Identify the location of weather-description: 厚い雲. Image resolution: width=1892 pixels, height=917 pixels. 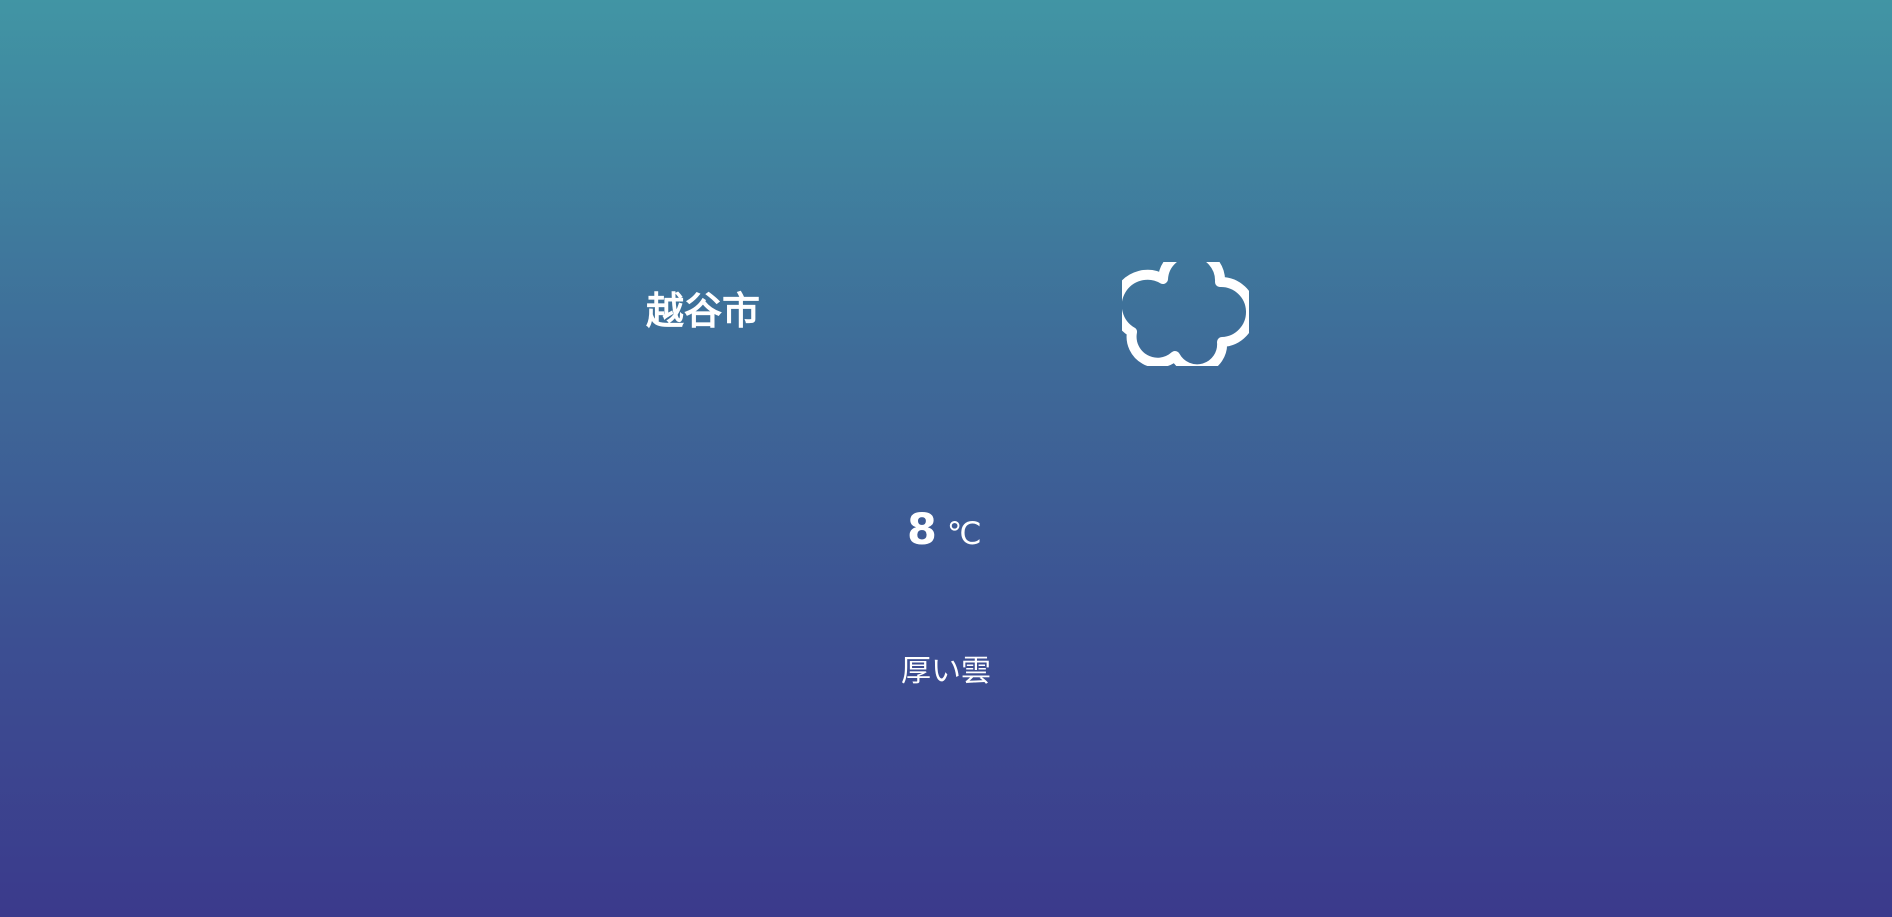
(946, 671).